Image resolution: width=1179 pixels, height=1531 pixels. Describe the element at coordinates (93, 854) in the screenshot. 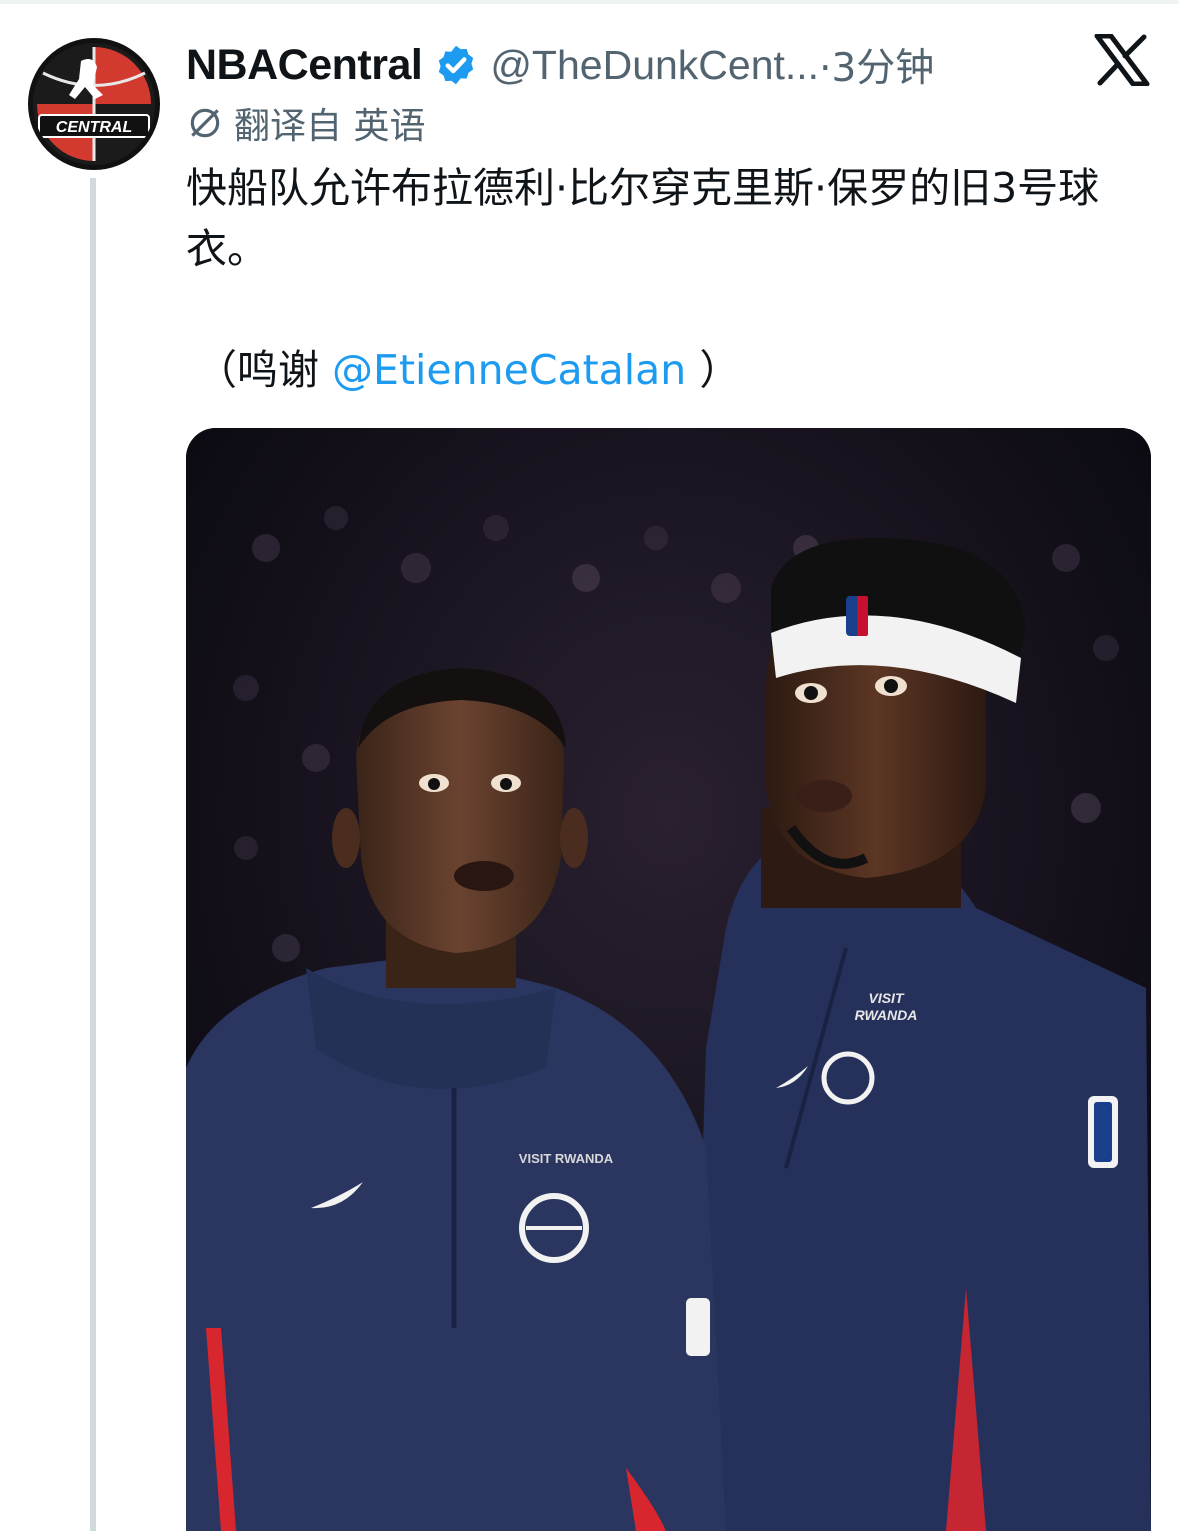

I see `thread-line` at that location.